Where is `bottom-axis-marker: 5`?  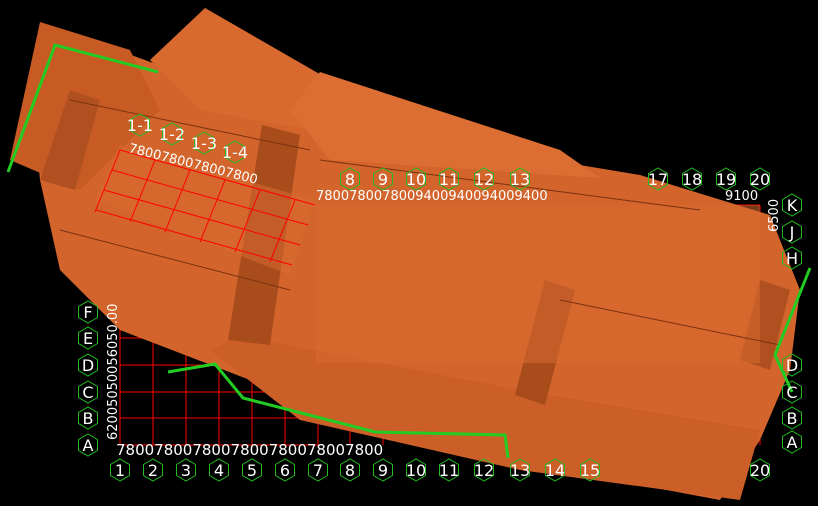
bottom-axis-marker: 5 is located at coordinates (252, 470).